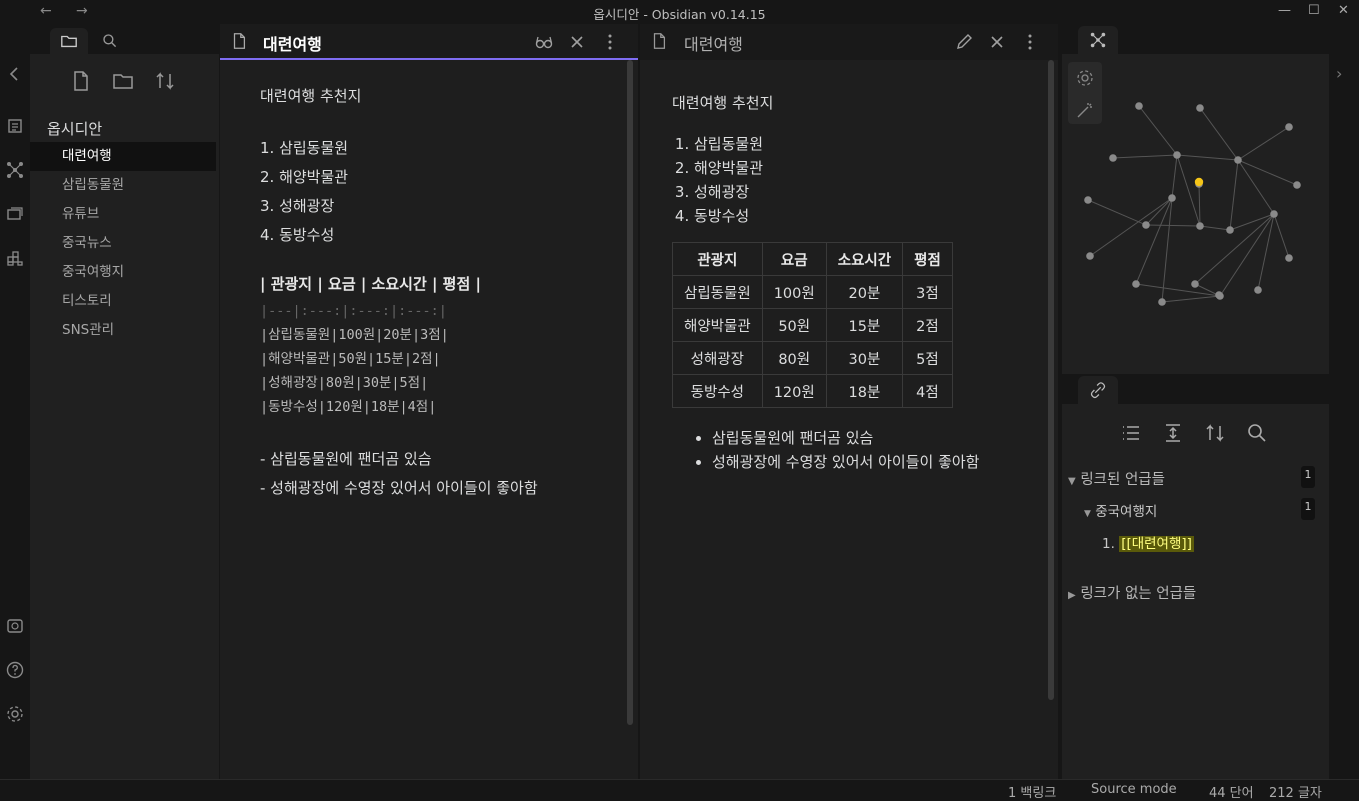 The image size is (1359, 801). Describe the element at coordinates (354, 335) in the screenshot. I see `table-row-line: |삼립동물원|100원|20분|3점|` at that location.